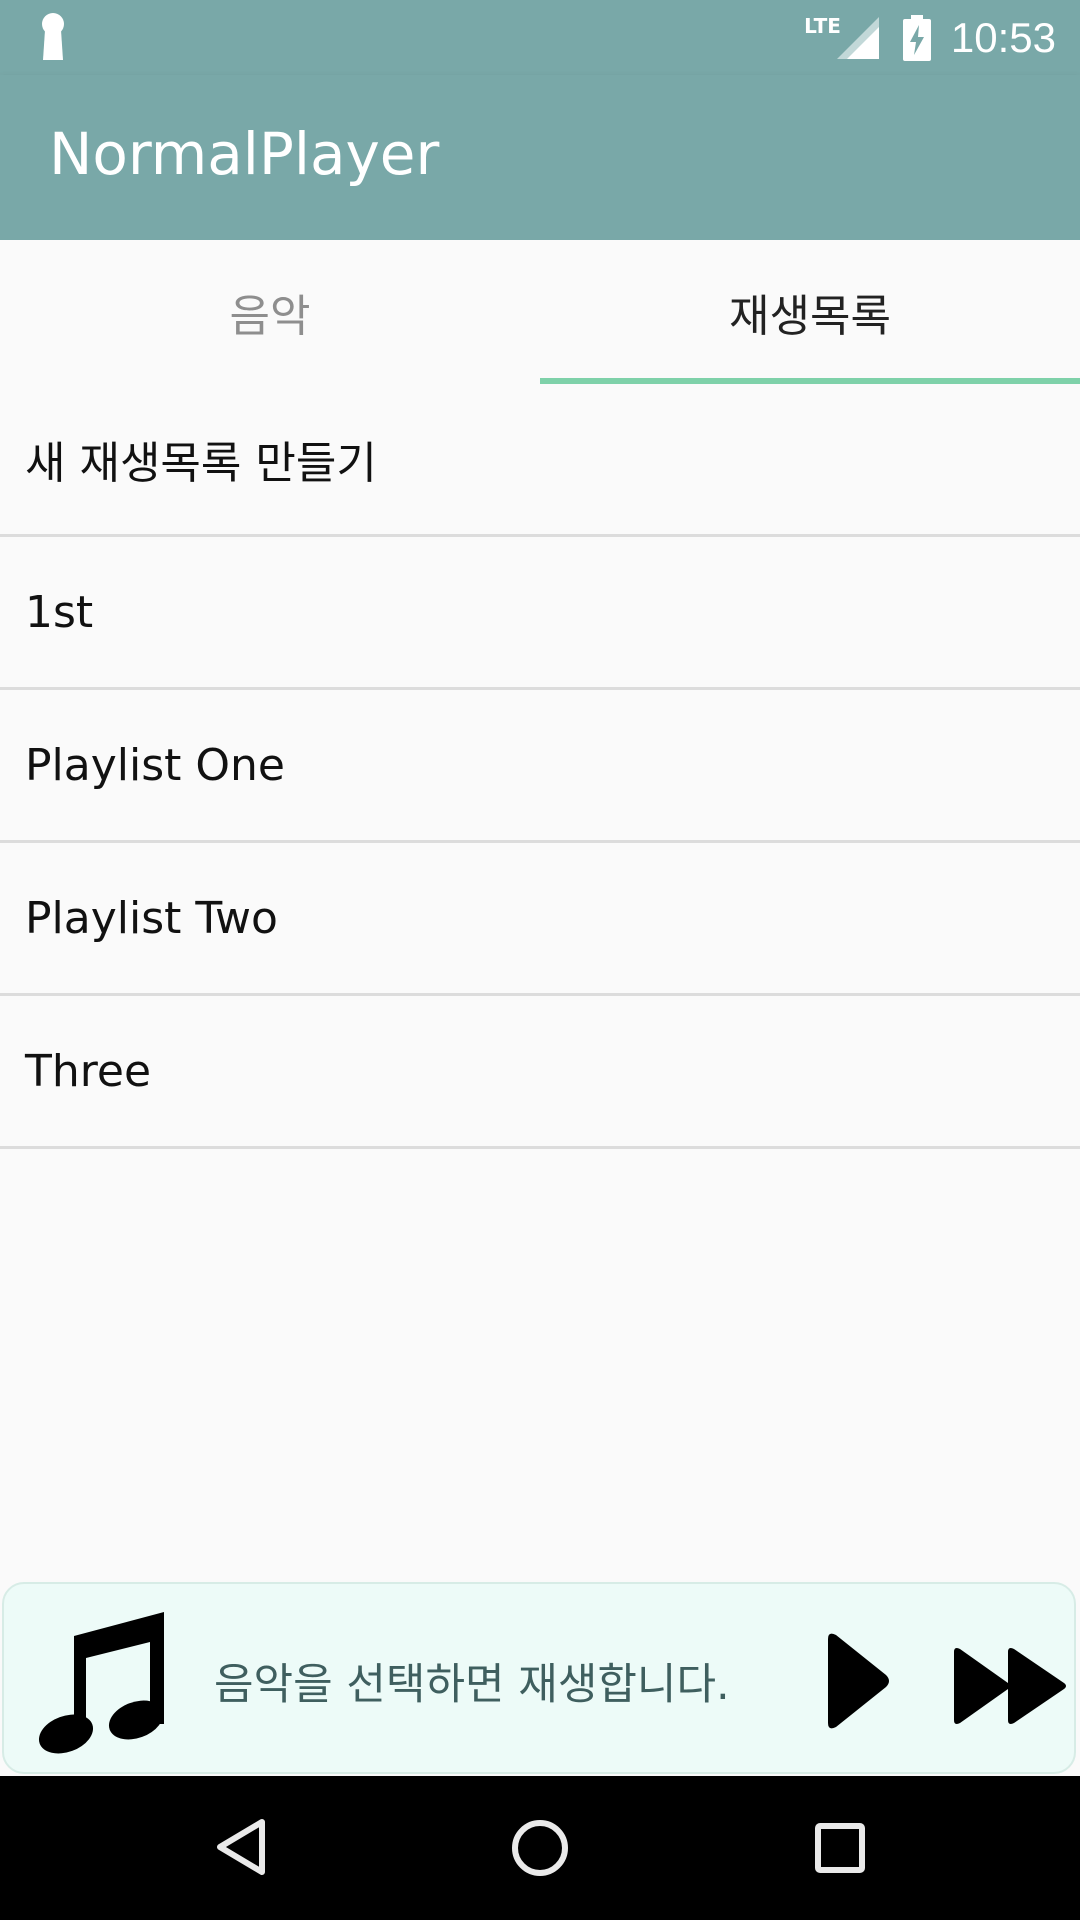 The width and height of the screenshot is (1080, 1920). Describe the element at coordinates (270, 316) in the screenshot. I see `tab-label: 음악` at that location.